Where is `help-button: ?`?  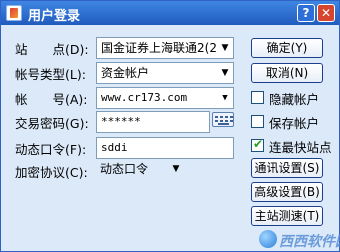
help-button: ? is located at coordinates (306, 13).